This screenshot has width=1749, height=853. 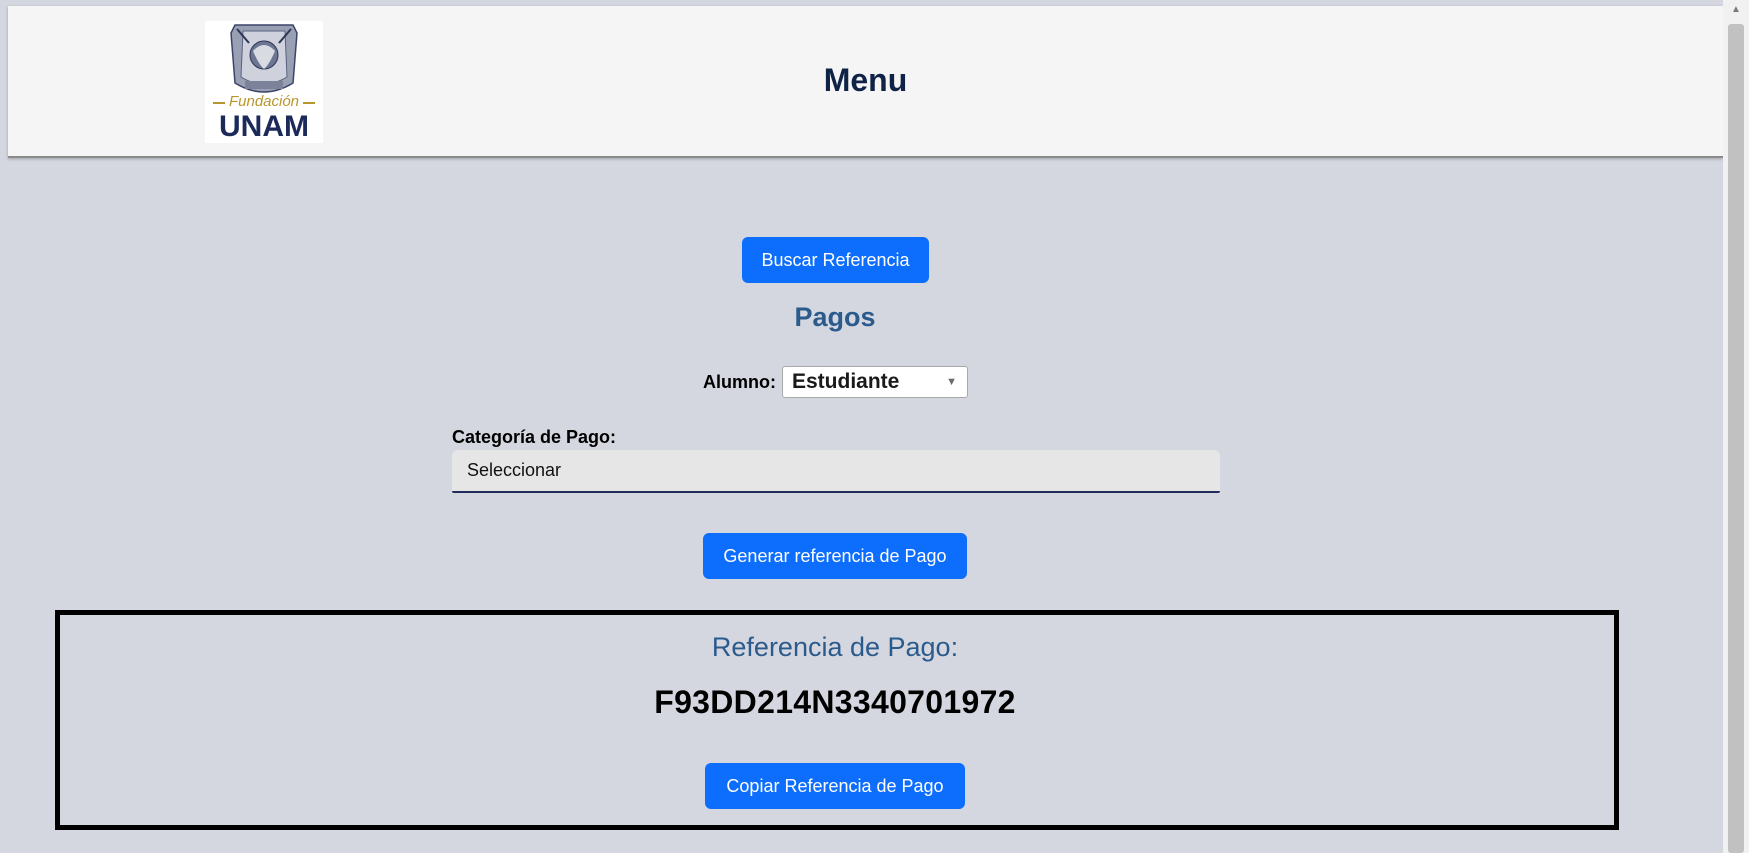 I want to click on copiar-referencia-button: Copiar Referencia de Pago, so click(x=835, y=786).